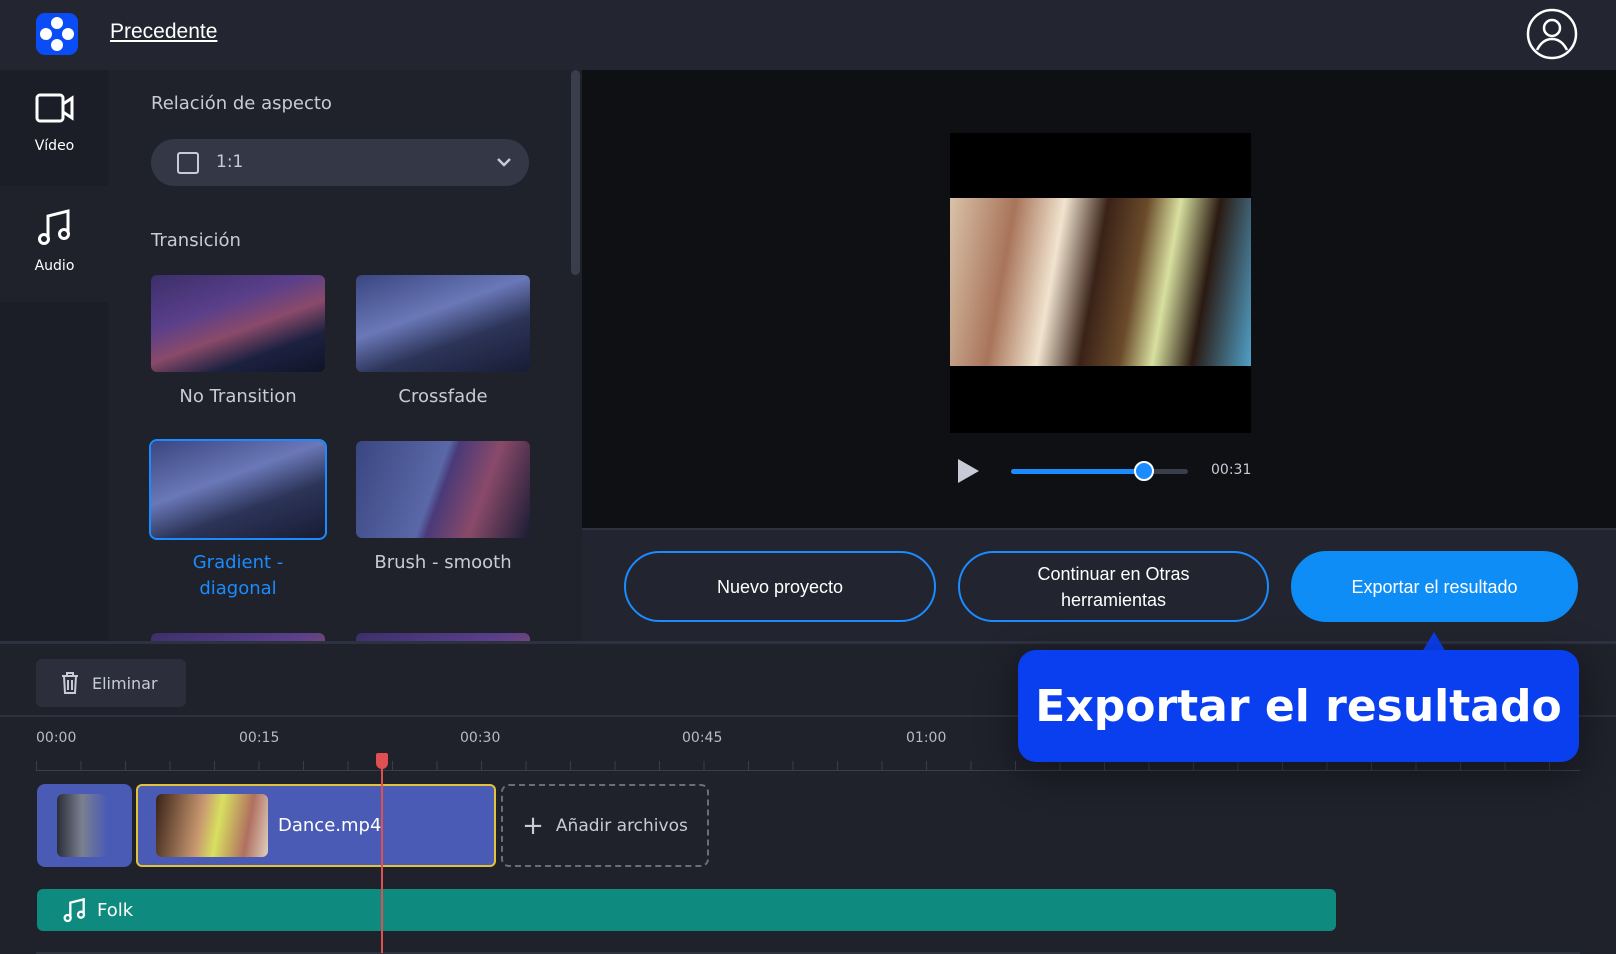  Describe the element at coordinates (196, 240) in the screenshot. I see `transition-heading: Transición` at that location.